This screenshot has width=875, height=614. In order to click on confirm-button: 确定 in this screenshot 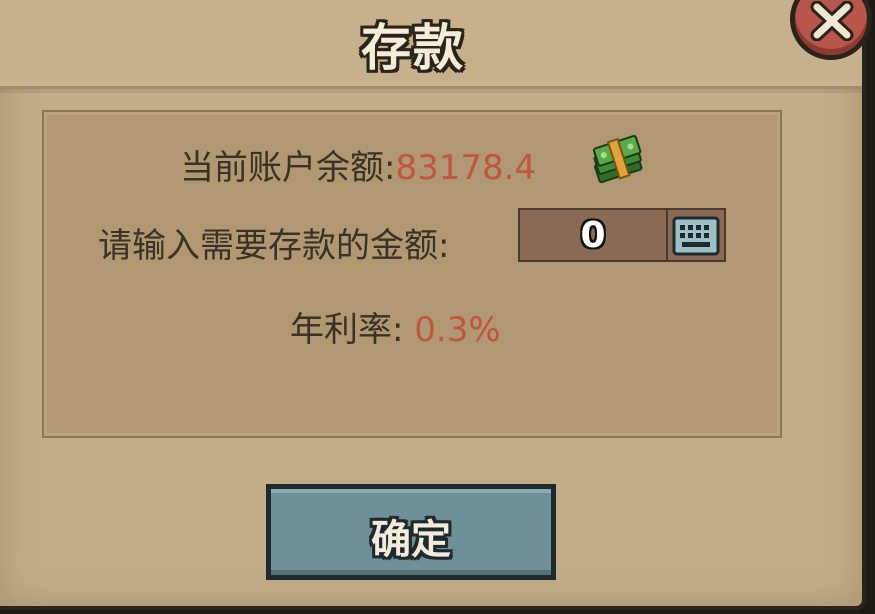, I will do `click(411, 532)`.